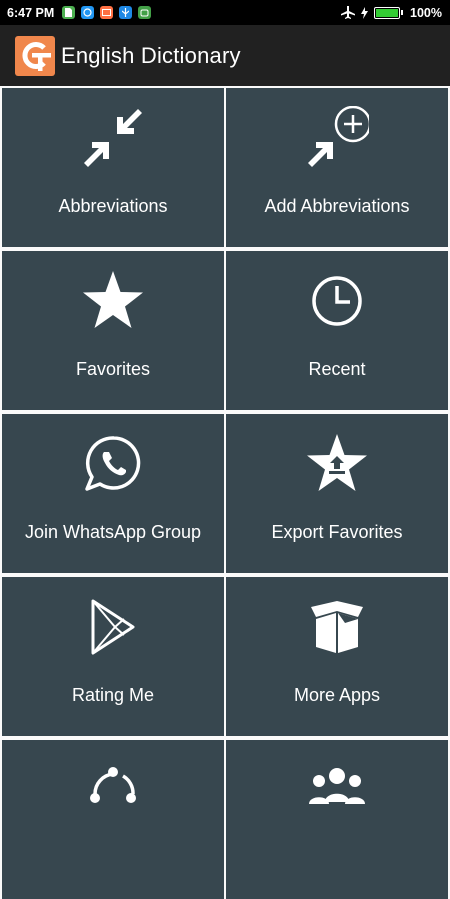 The height and width of the screenshot is (899, 450). Describe the element at coordinates (337, 819) in the screenshot. I see `group-tile` at that location.